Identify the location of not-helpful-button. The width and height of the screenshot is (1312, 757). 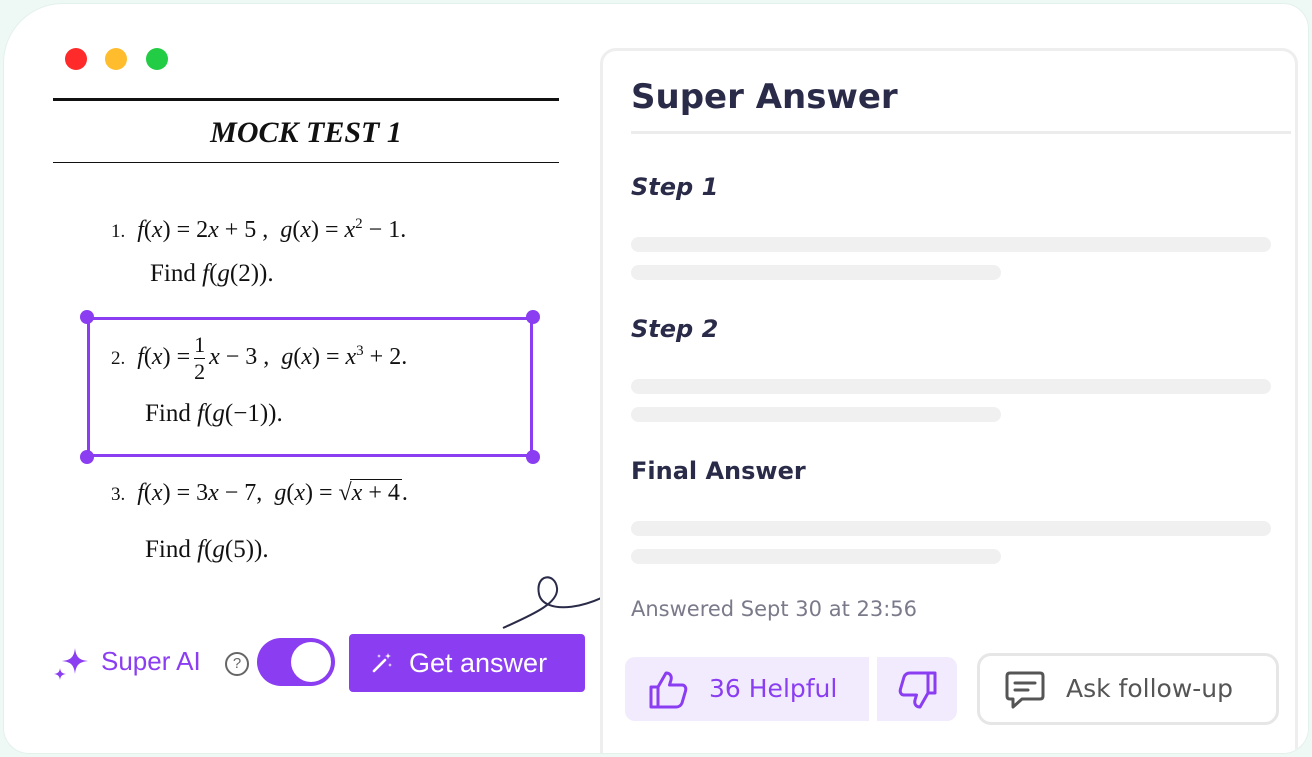
(917, 689).